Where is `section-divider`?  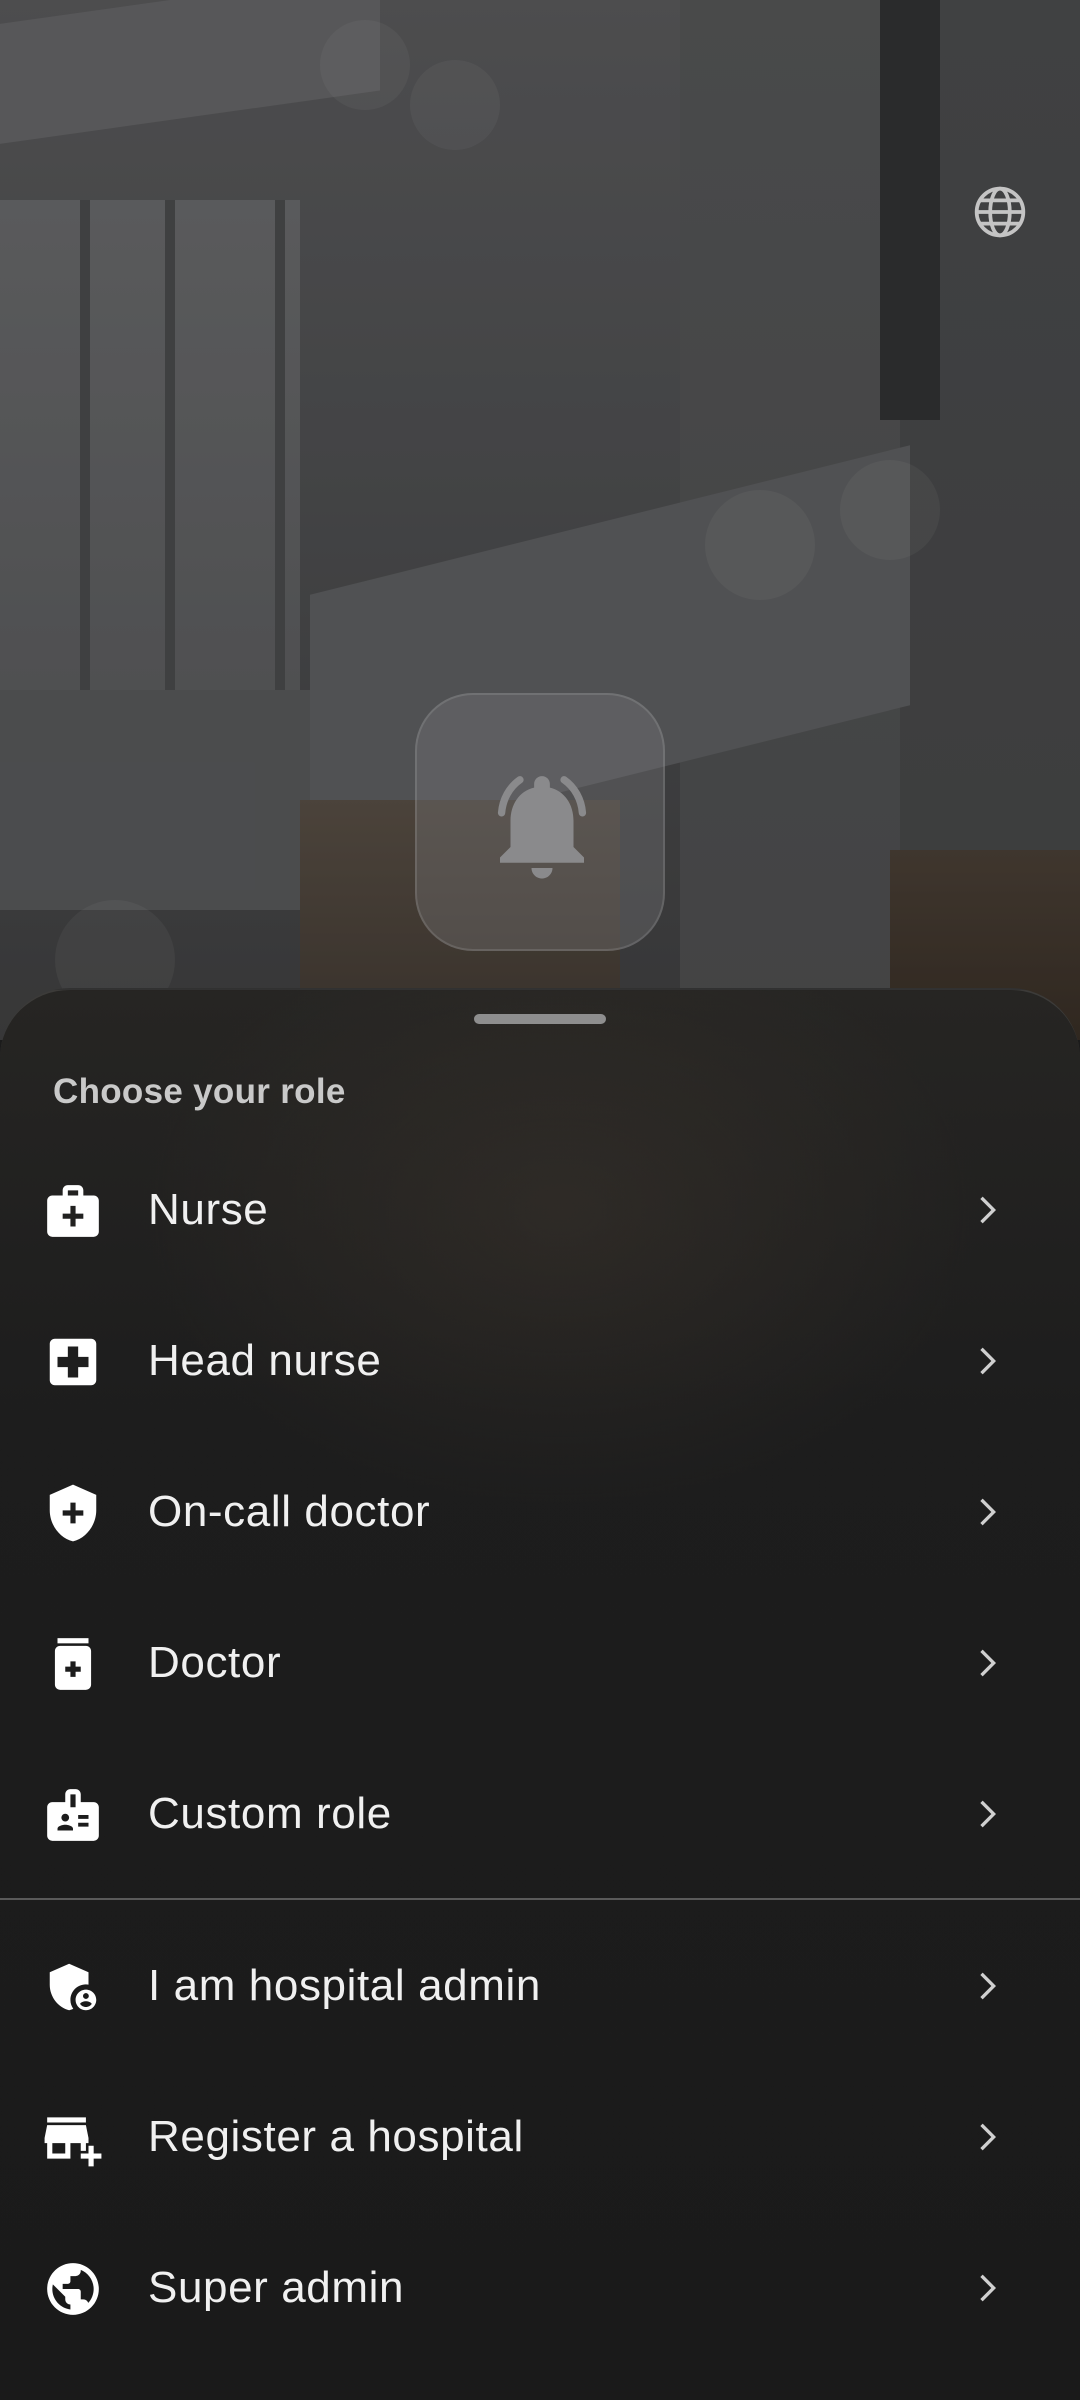 section-divider is located at coordinates (540, 1899).